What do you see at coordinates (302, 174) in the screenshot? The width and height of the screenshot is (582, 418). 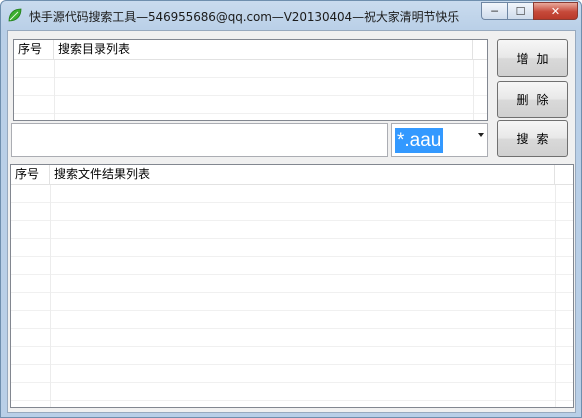 I see `column-header-result: 搜索文件结果列表` at bounding box center [302, 174].